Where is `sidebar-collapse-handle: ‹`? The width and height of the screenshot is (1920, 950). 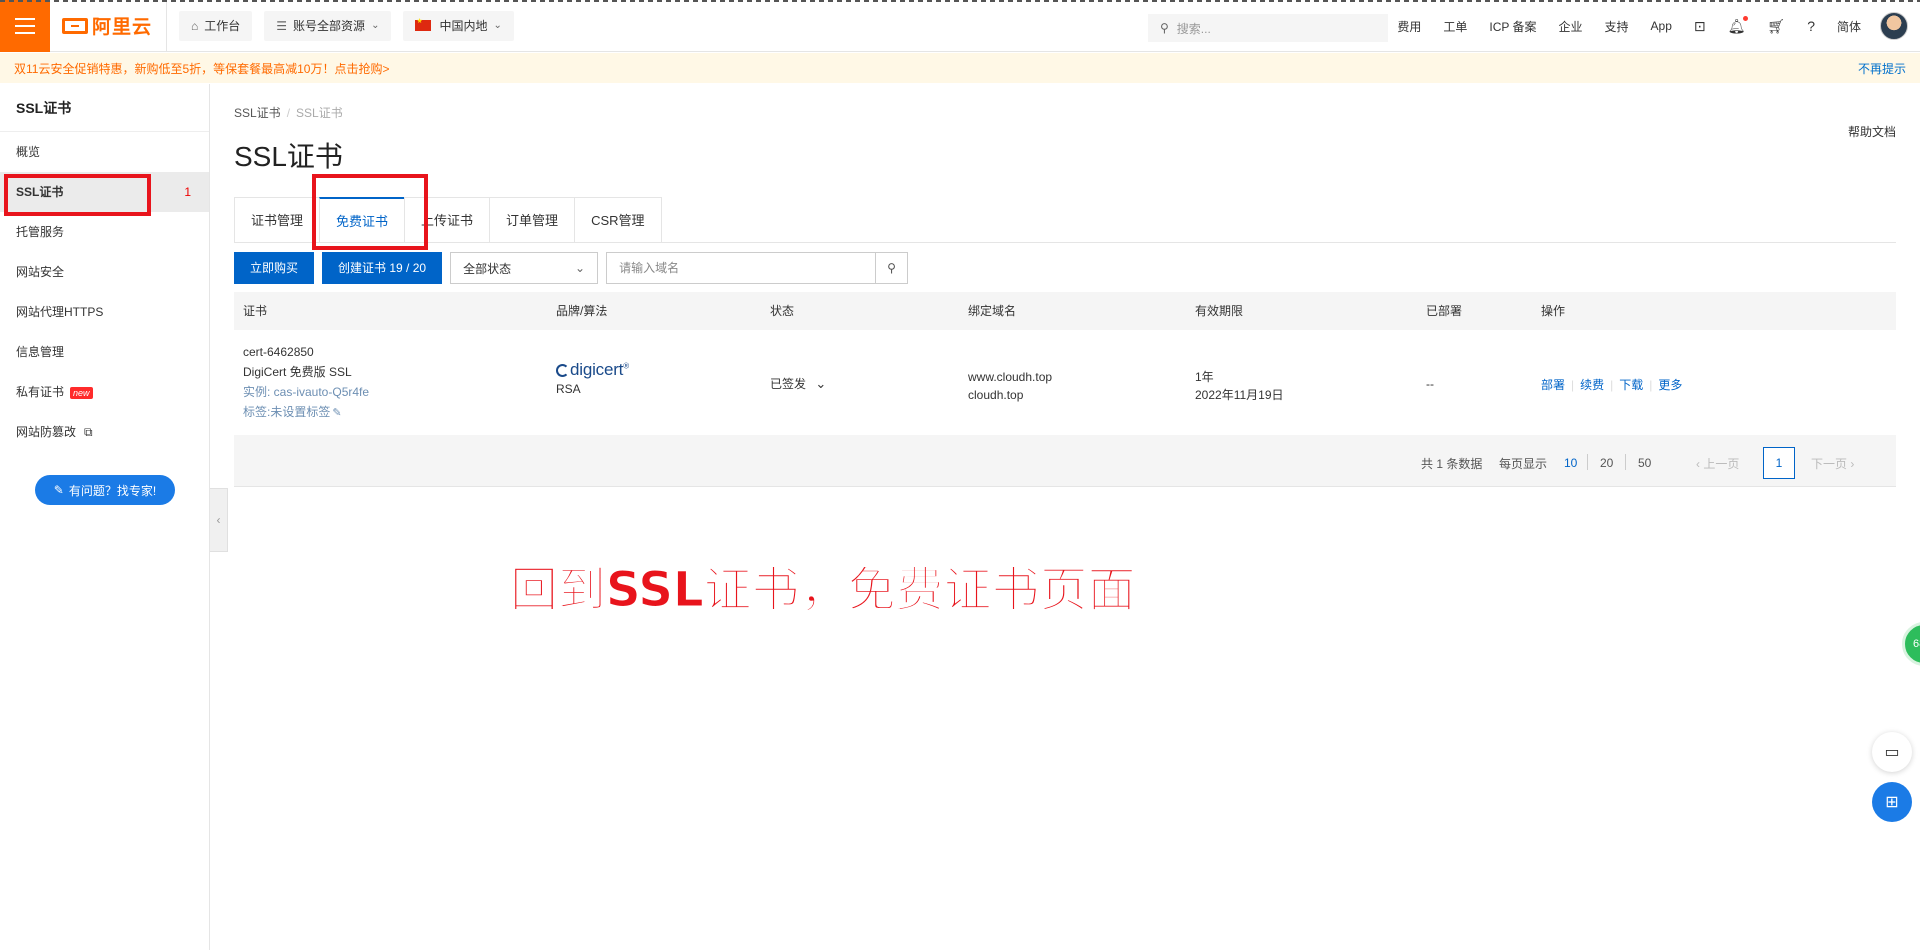 sidebar-collapse-handle: ‹ is located at coordinates (219, 520).